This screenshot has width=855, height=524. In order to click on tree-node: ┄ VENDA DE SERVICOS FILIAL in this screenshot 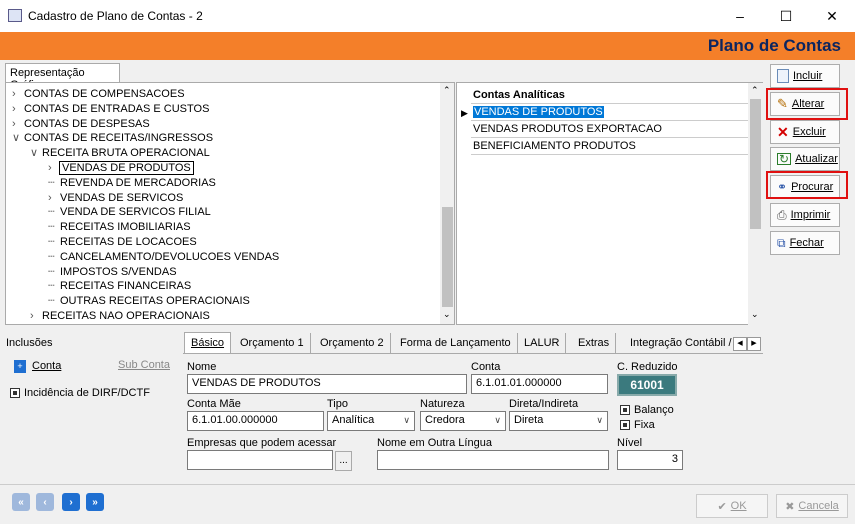, I will do `click(129, 212)`.